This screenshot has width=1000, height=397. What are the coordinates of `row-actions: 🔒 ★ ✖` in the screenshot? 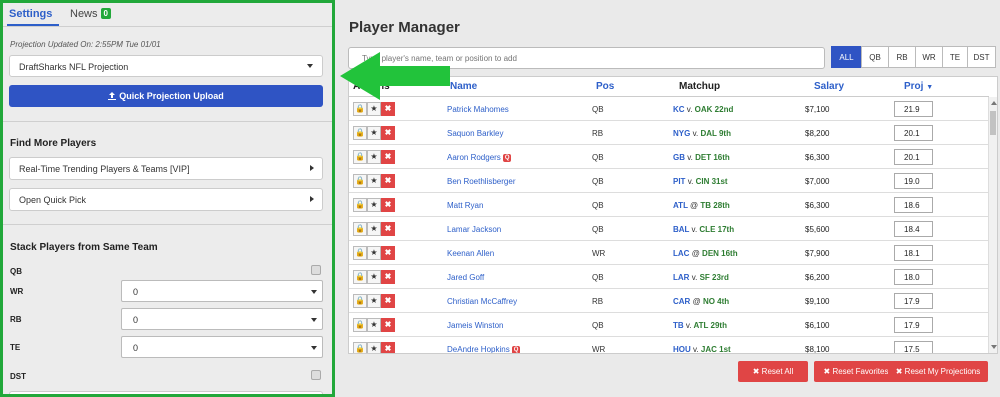 It's located at (374, 157).